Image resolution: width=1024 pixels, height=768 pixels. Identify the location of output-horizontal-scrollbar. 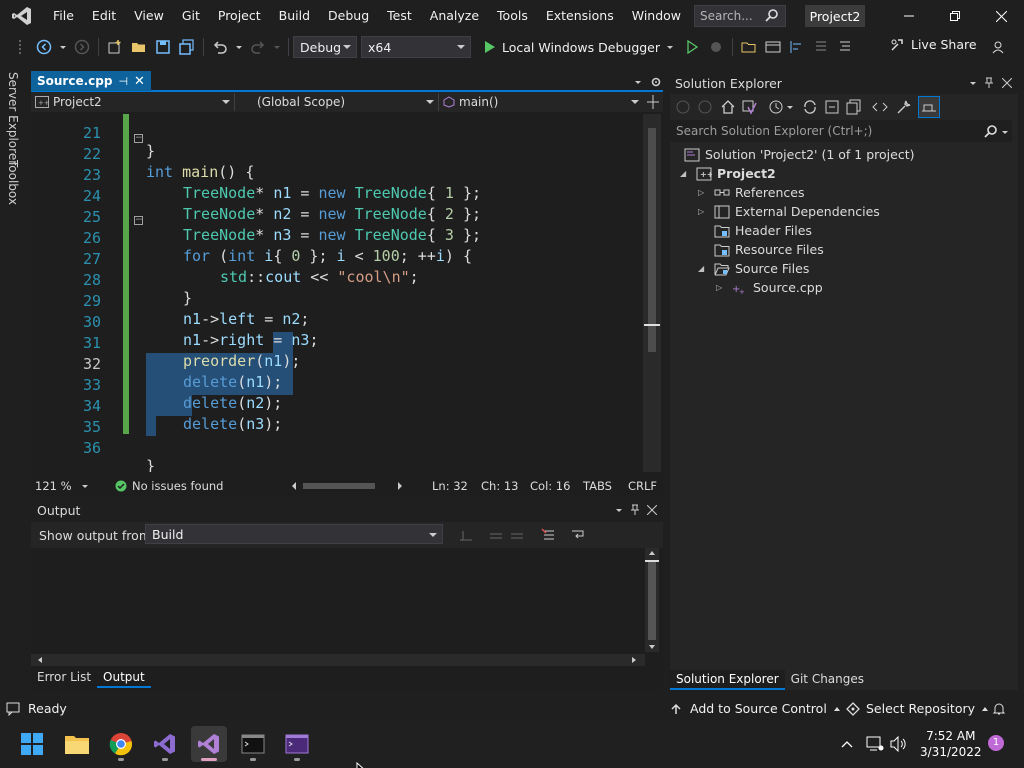
(338, 660).